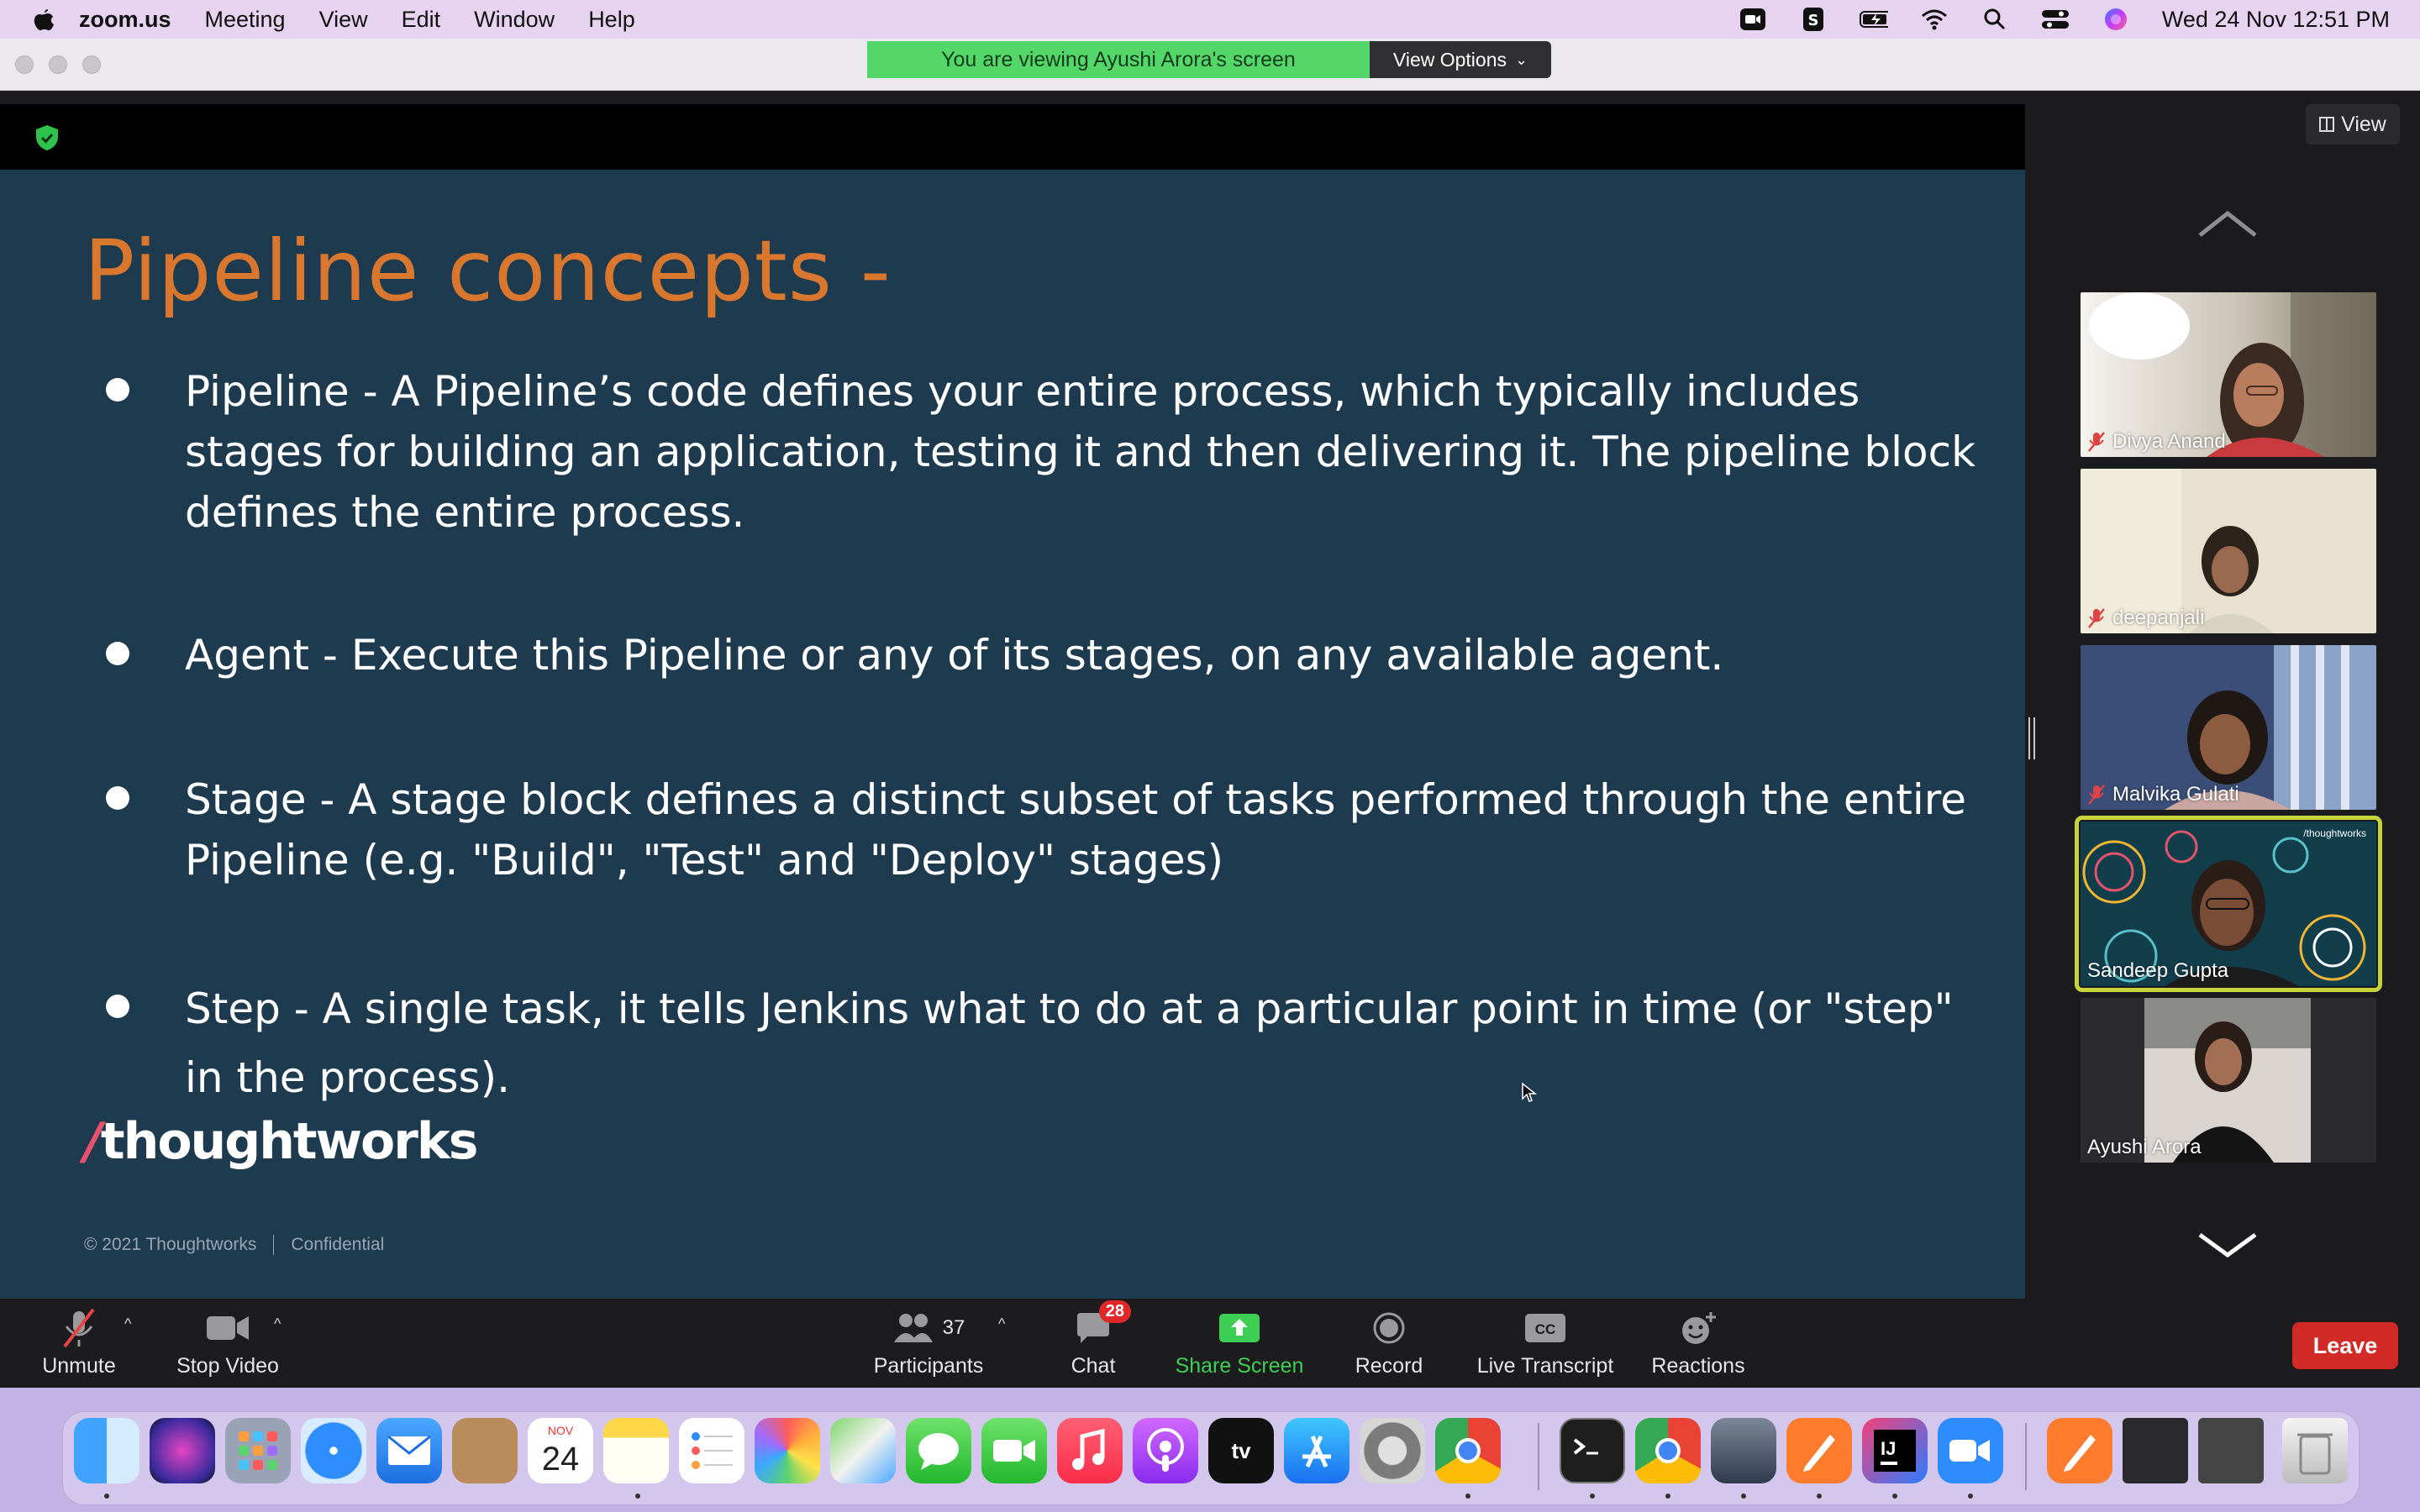  What do you see at coordinates (1753, 19) in the screenshot?
I see `zoom-status-icon` at bounding box center [1753, 19].